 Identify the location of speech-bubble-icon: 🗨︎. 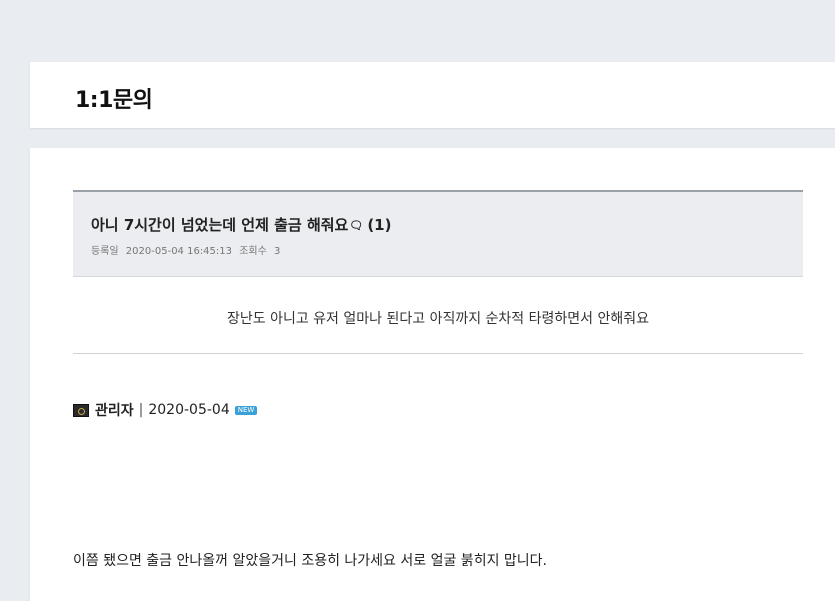
(356, 225).